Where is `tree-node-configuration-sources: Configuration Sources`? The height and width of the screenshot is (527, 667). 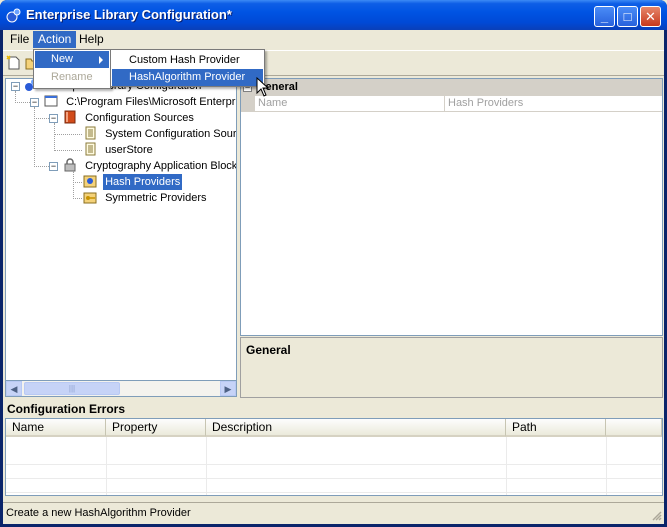
tree-node-configuration-sources: Configuration Sources is located at coordinates (129, 118).